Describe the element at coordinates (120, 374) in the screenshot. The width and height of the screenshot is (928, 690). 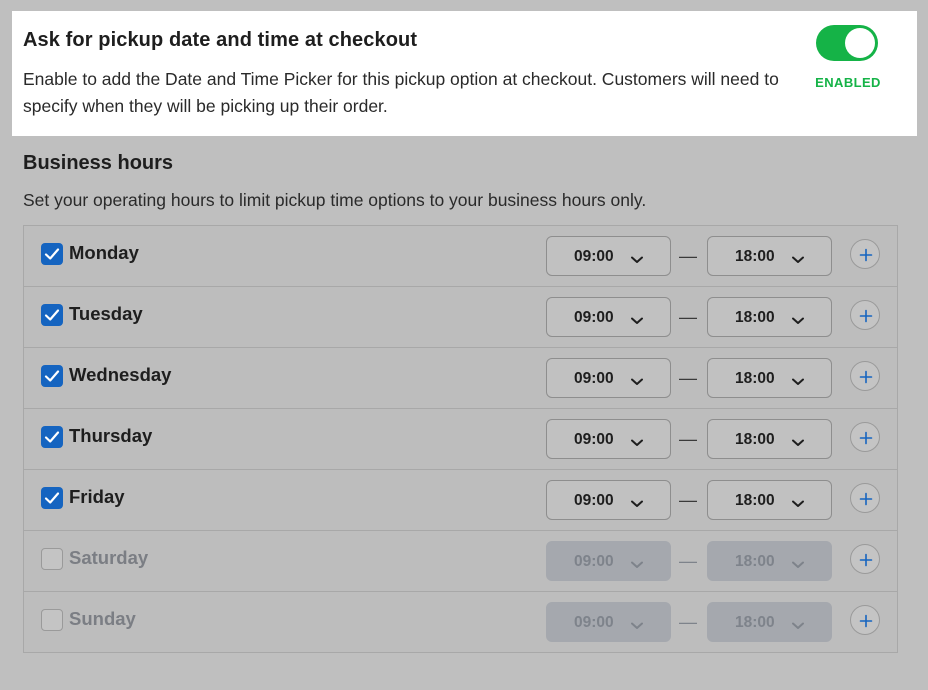
I see `day-label: Wednesday` at that location.